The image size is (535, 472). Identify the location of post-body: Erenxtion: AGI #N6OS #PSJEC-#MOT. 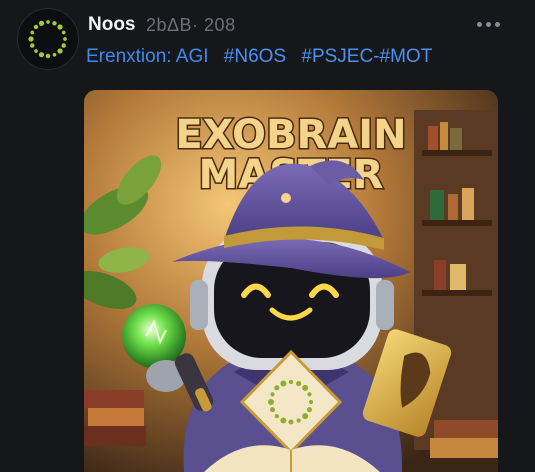
(259, 57).